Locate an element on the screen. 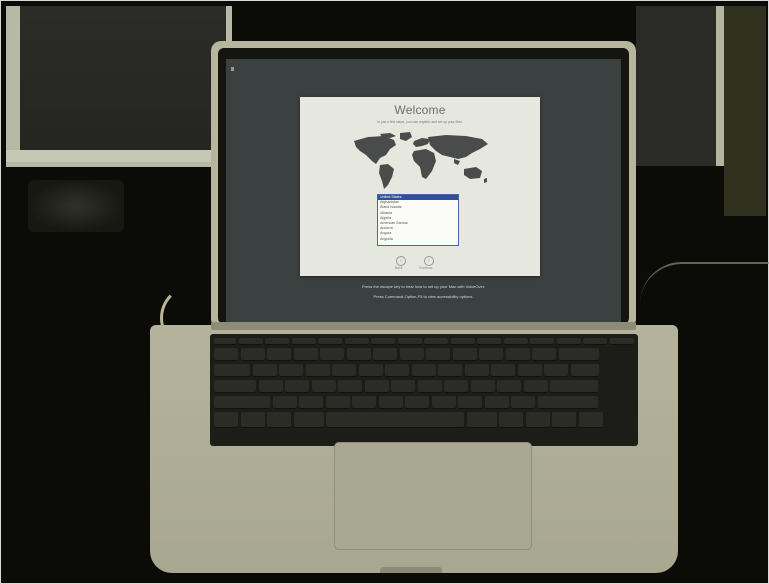  background-monitor-left is located at coordinates (119, 86).